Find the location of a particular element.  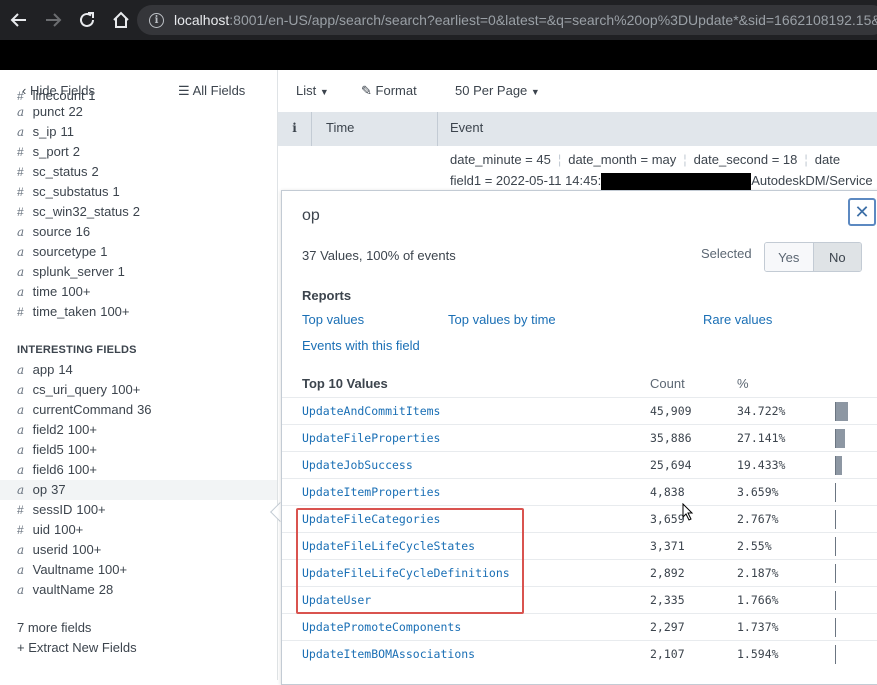

home-icon is located at coordinates (121, 20).